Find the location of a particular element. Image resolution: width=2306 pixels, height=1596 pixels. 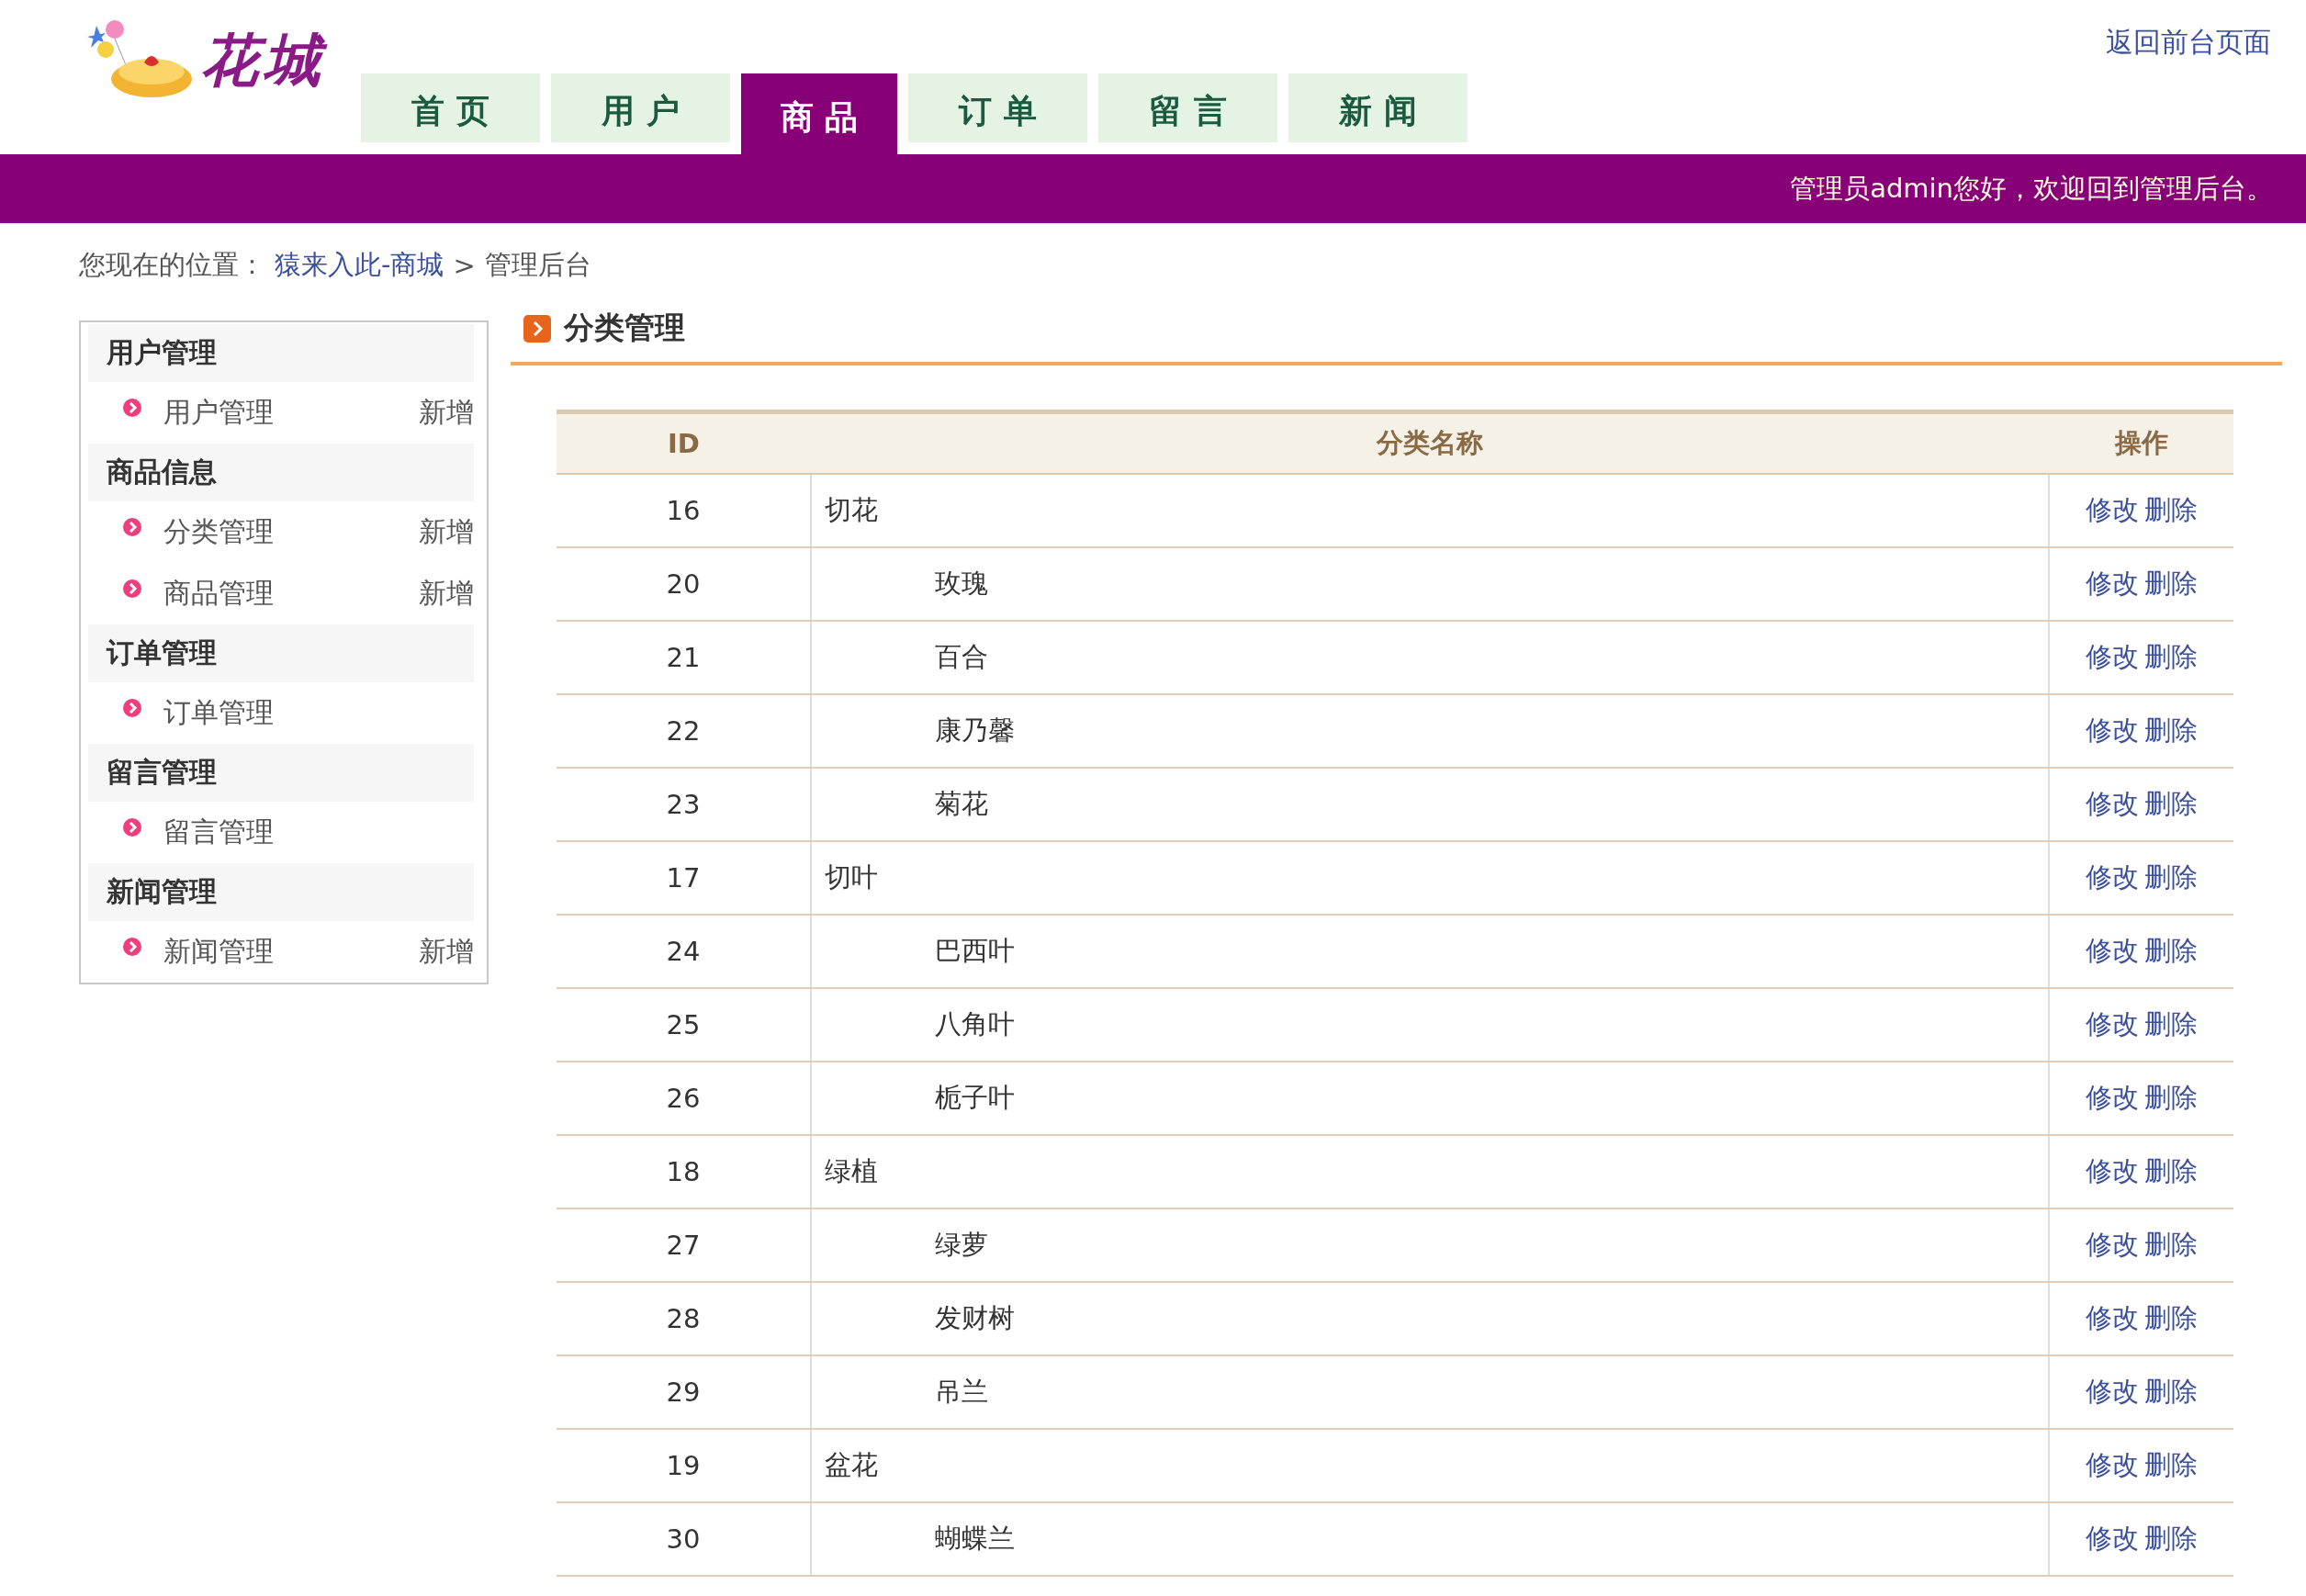

id-cell: 22 is located at coordinates (684, 731).